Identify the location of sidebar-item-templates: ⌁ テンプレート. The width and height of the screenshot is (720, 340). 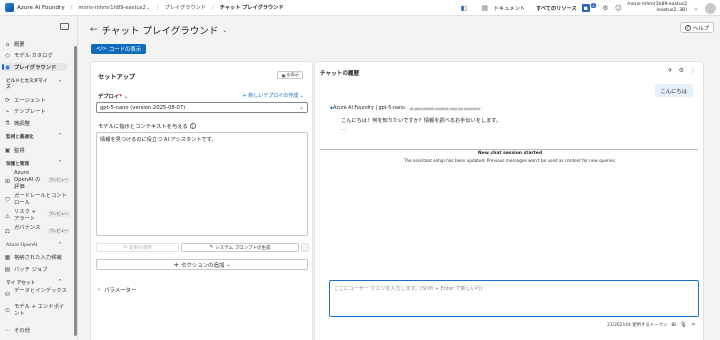
(25, 111).